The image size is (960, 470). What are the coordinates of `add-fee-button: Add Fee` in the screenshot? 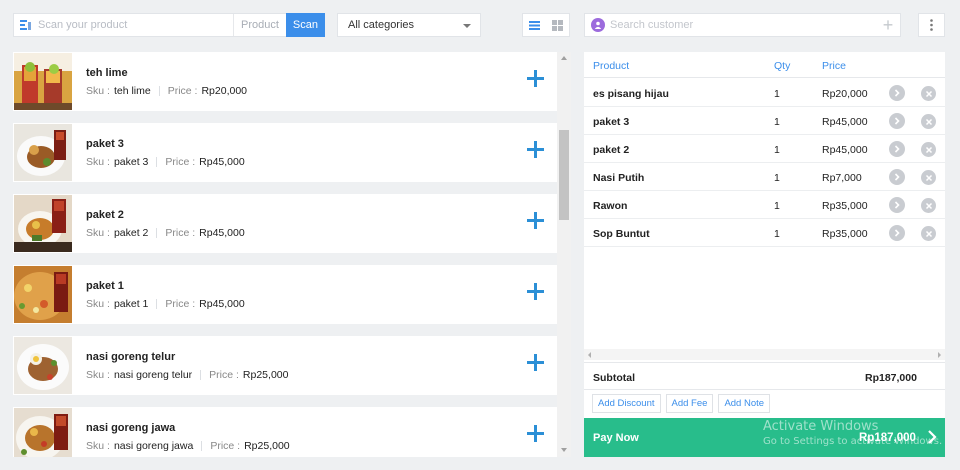 It's located at (689, 403).